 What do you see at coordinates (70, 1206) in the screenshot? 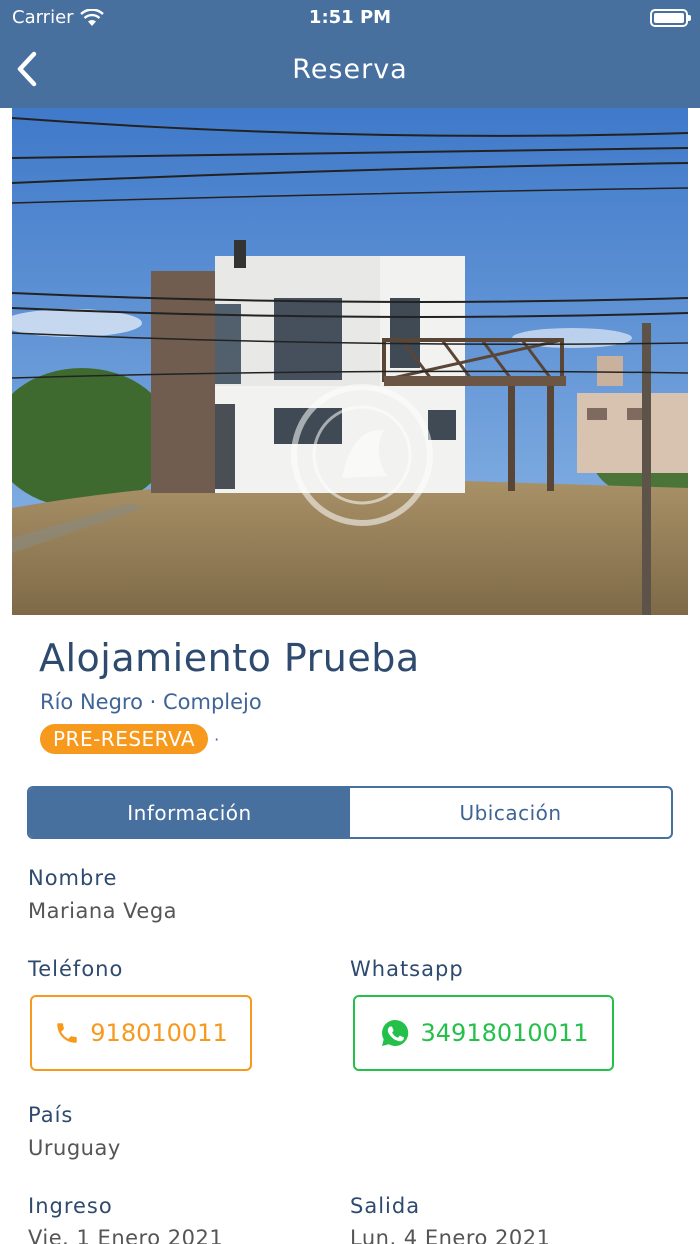
I see `ingreso-label: Ingreso` at bounding box center [70, 1206].